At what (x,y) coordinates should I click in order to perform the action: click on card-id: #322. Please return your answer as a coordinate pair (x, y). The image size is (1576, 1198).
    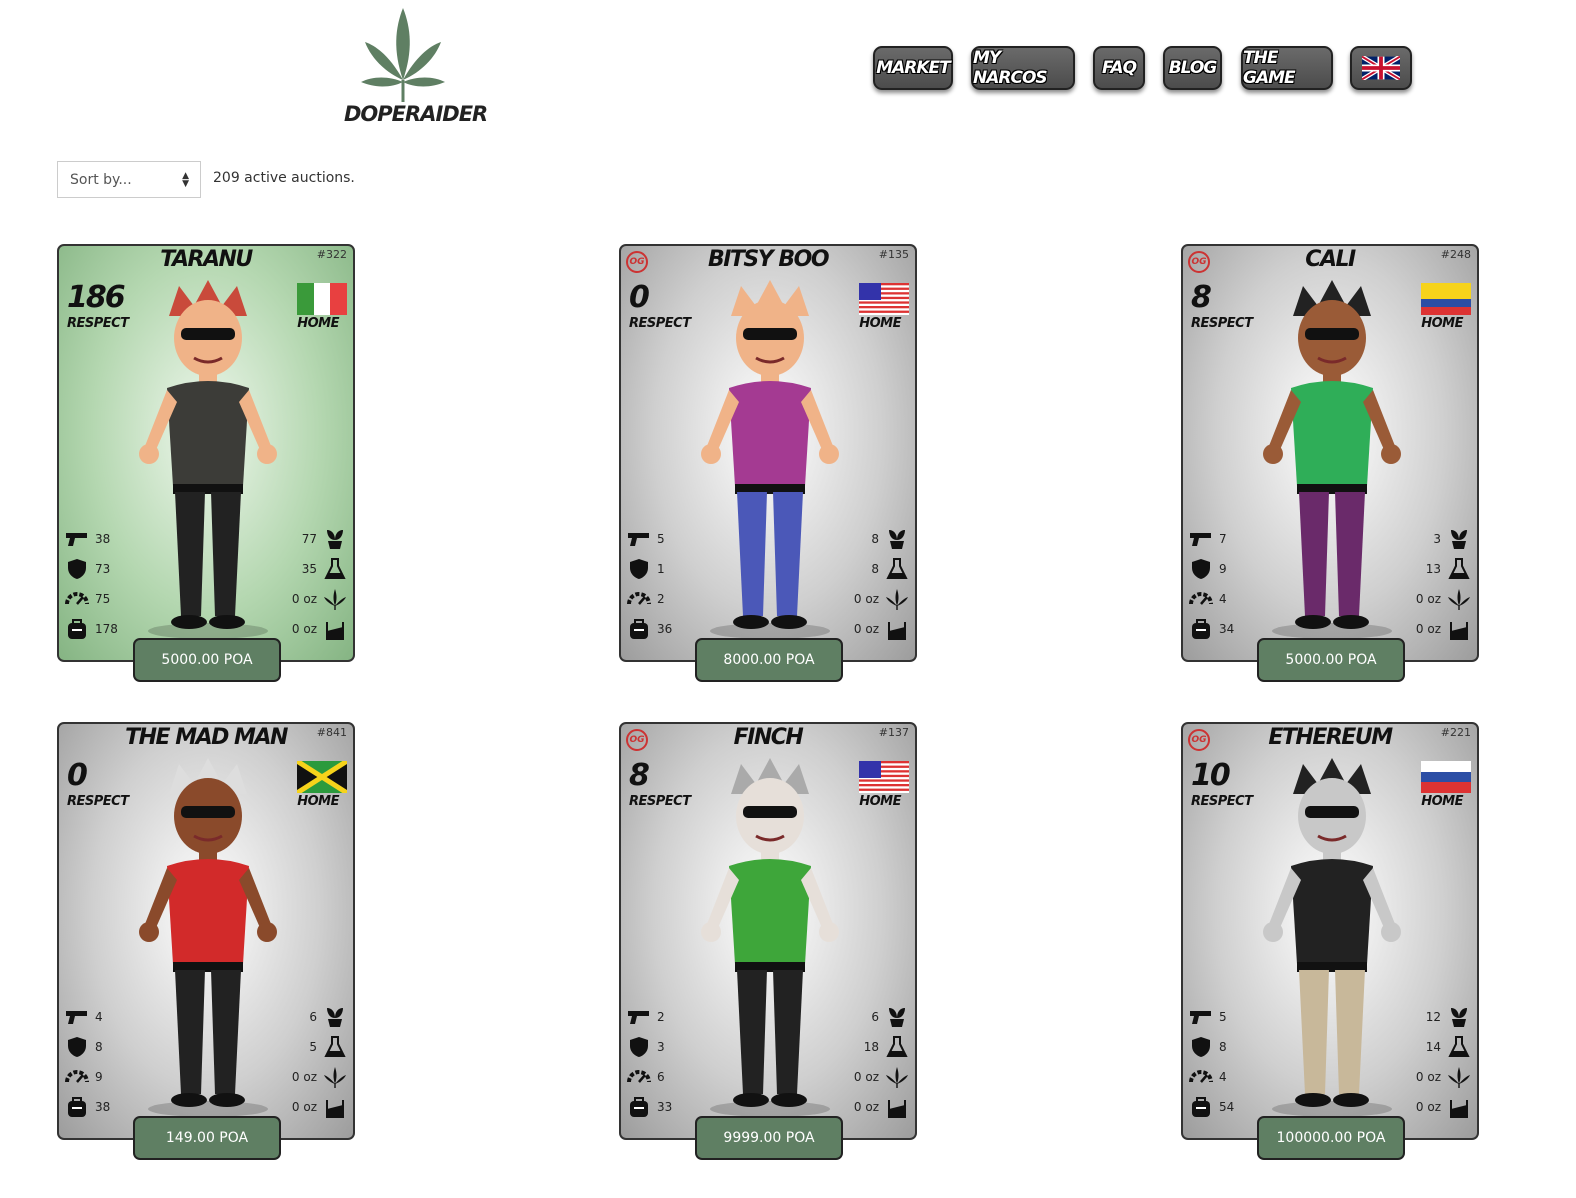
    Looking at the image, I should click on (331, 254).